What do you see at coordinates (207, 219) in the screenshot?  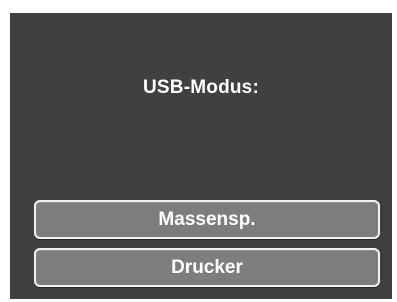 I see `mass-storage-option-button: Massensp.` at bounding box center [207, 219].